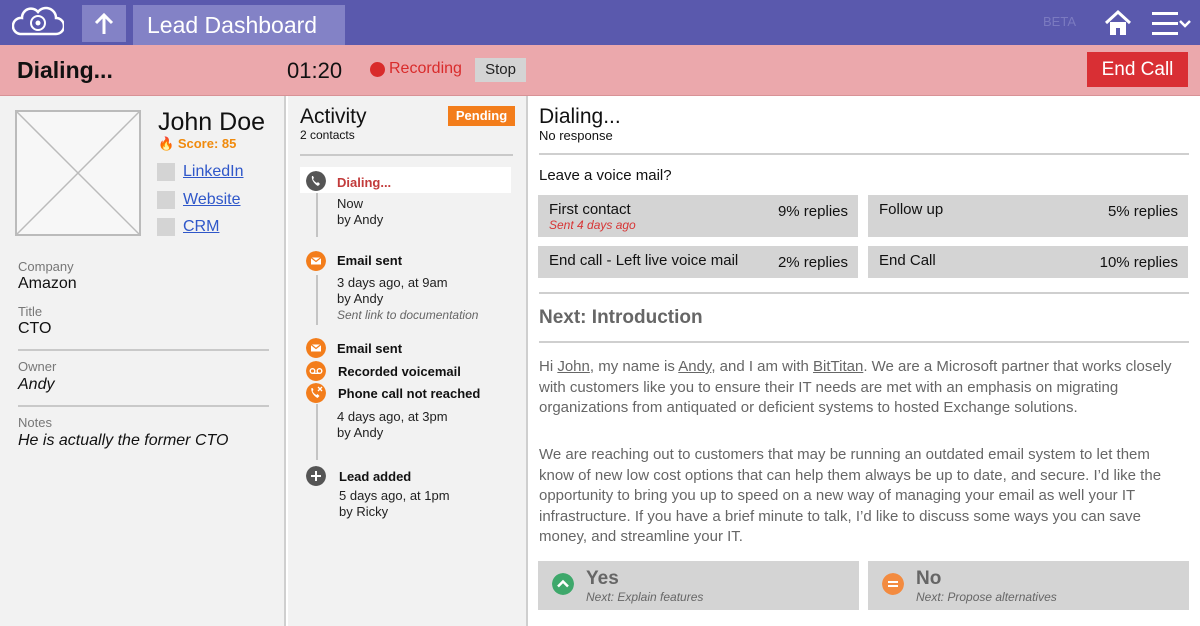 The height and width of the screenshot is (626, 1200). I want to click on yes-next: Next: Explain features, so click(645, 597).